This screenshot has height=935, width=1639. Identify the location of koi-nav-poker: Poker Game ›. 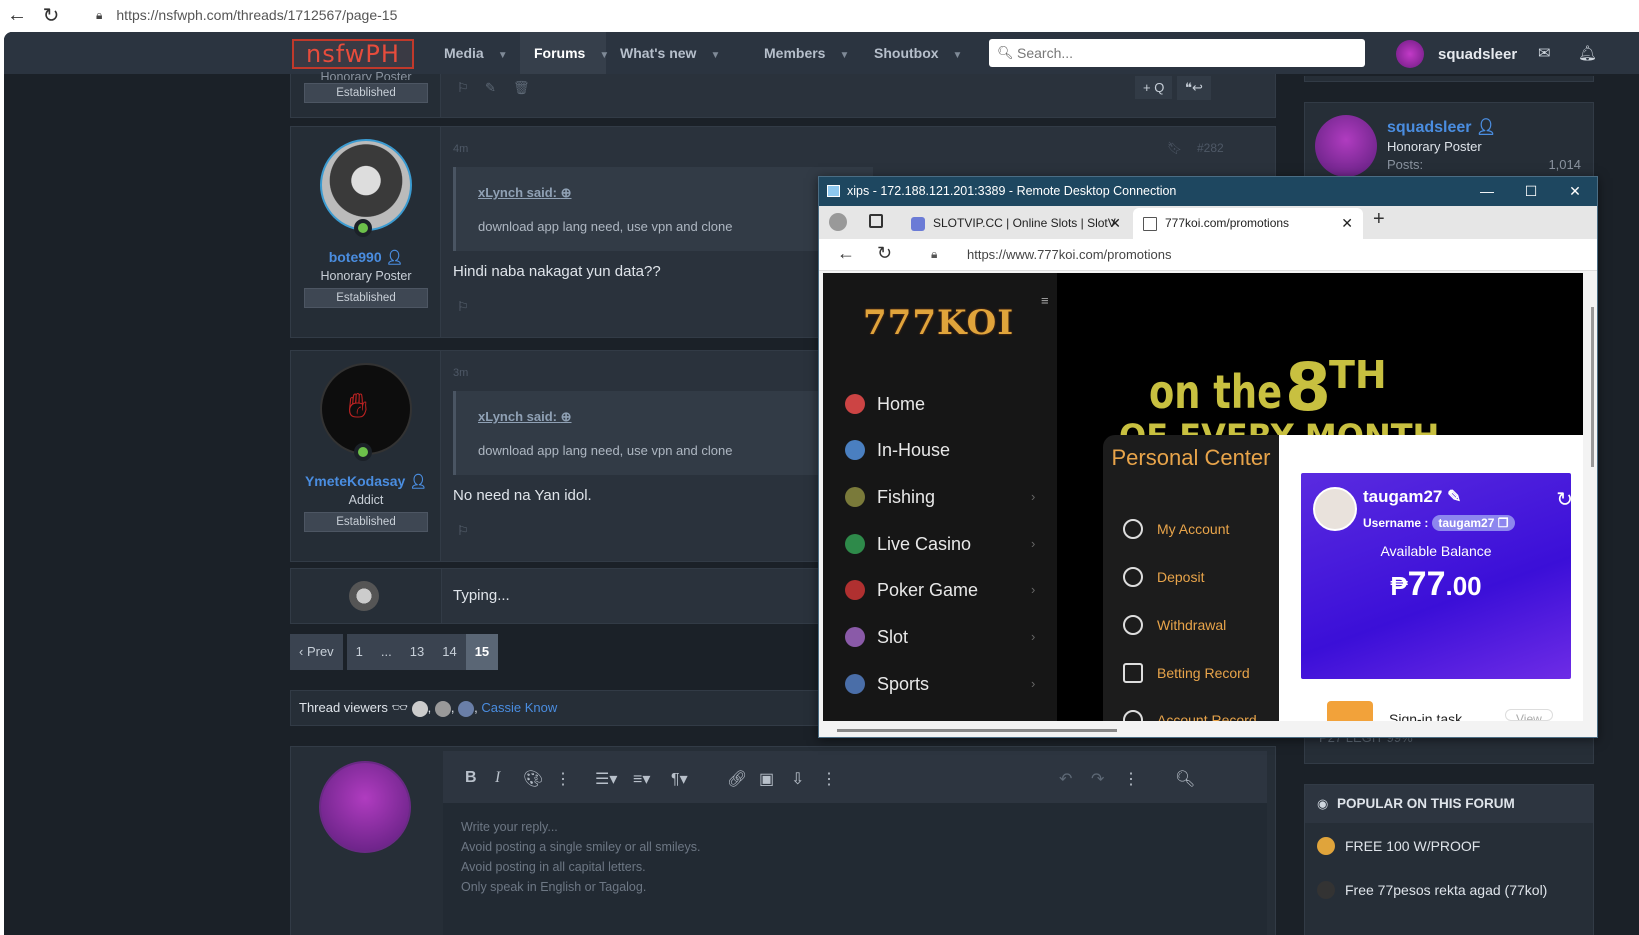
(950, 590).